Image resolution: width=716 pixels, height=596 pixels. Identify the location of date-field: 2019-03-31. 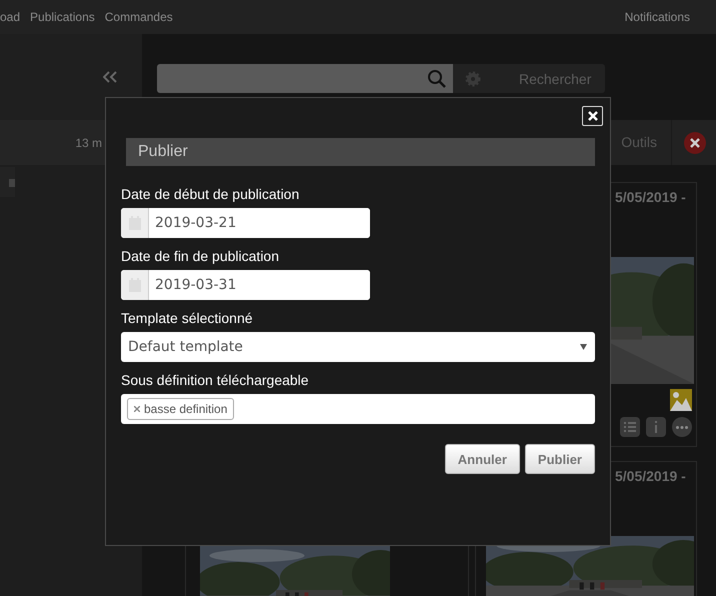
(245, 285).